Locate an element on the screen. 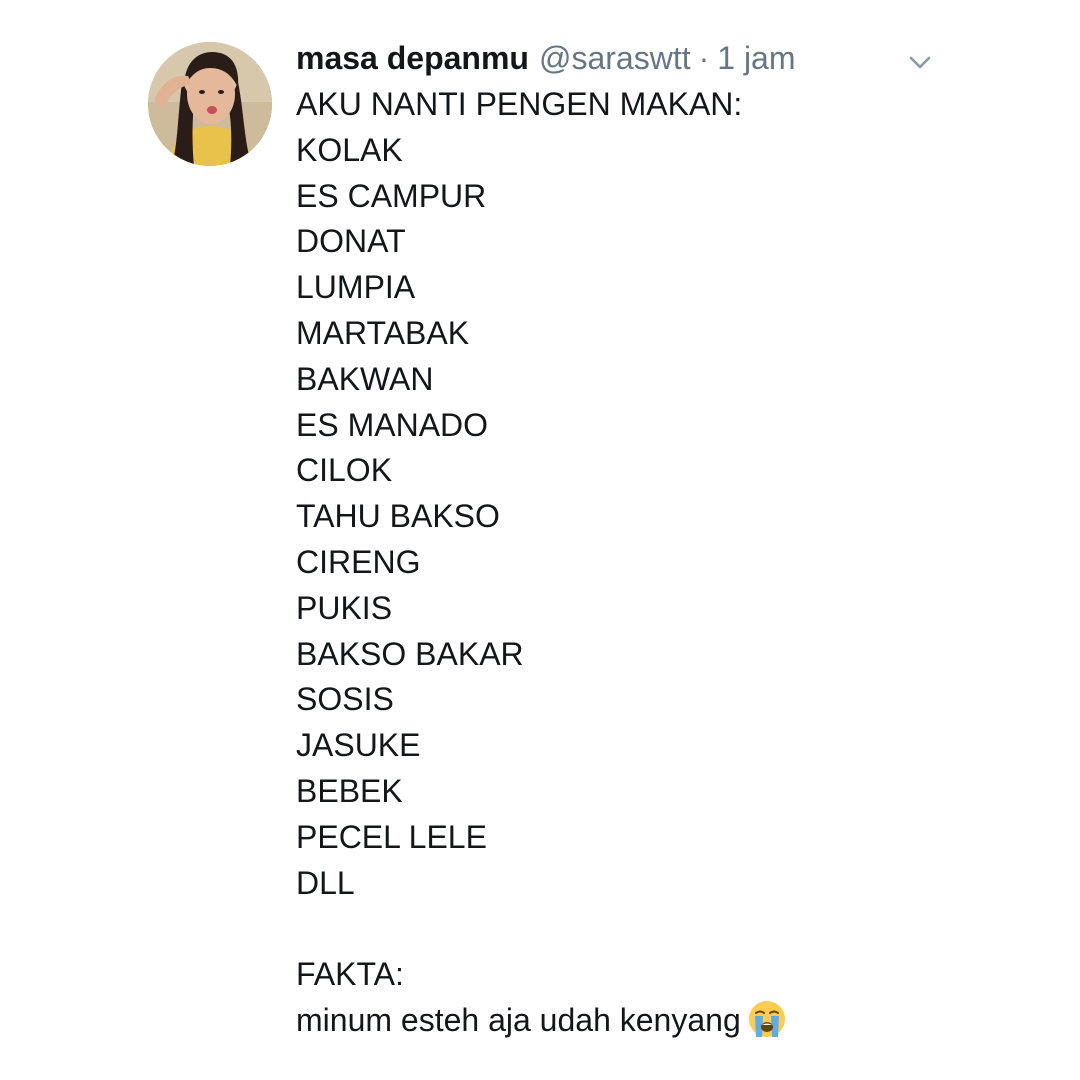 The width and height of the screenshot is (1080, 1080). tweet-line: BAKWAN is located at coordinates (365, 378).